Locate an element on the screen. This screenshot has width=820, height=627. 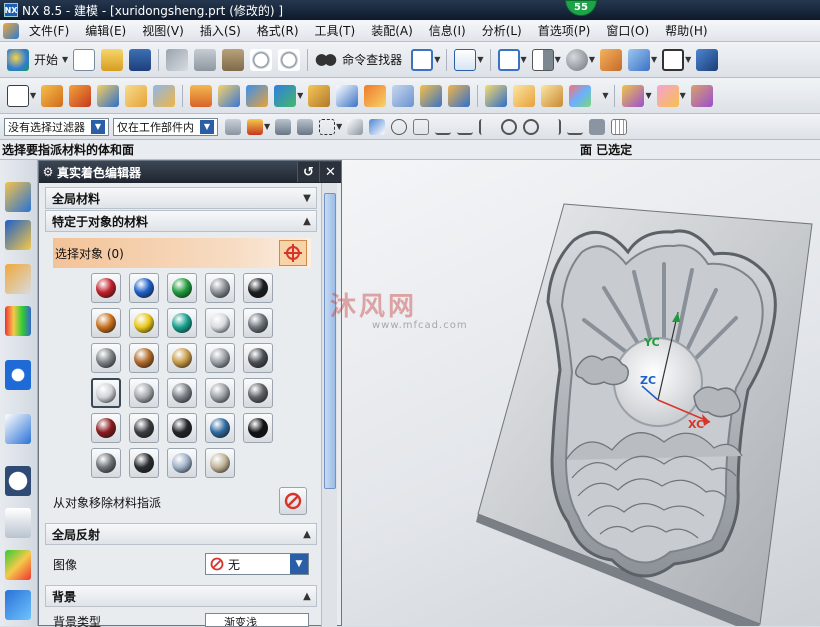
render-style-icon is located at coordinates (576, 59).